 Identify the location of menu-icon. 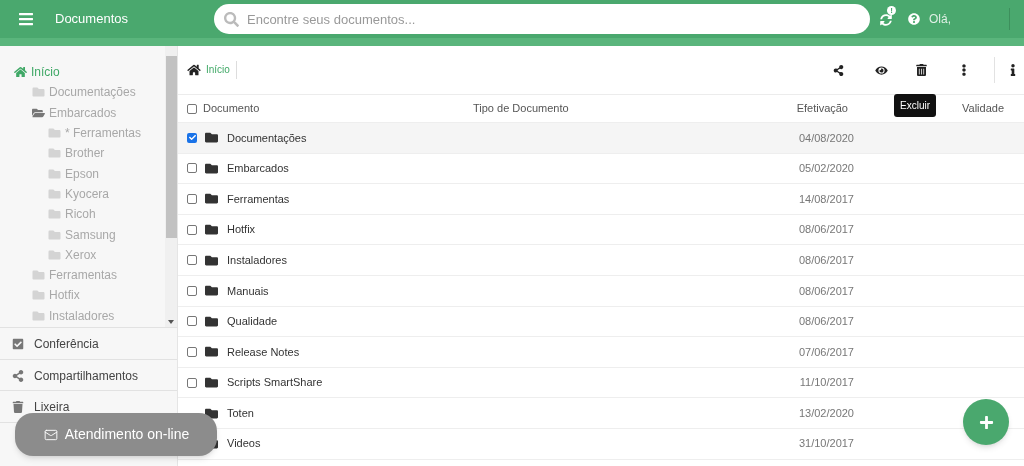
(26, 19).